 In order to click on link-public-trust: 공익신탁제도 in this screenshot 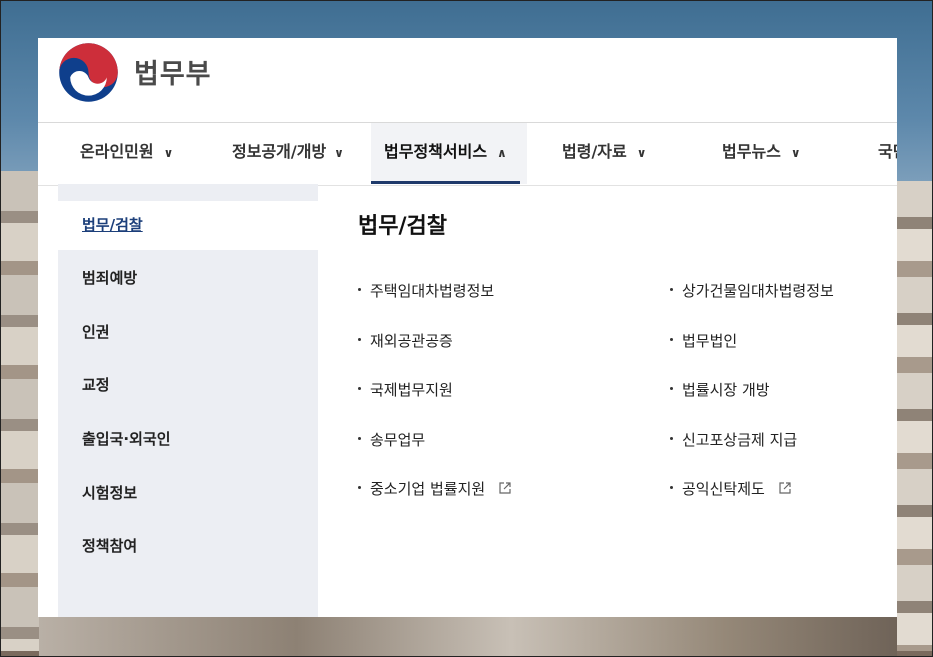, I will do `click(731, 488)`.